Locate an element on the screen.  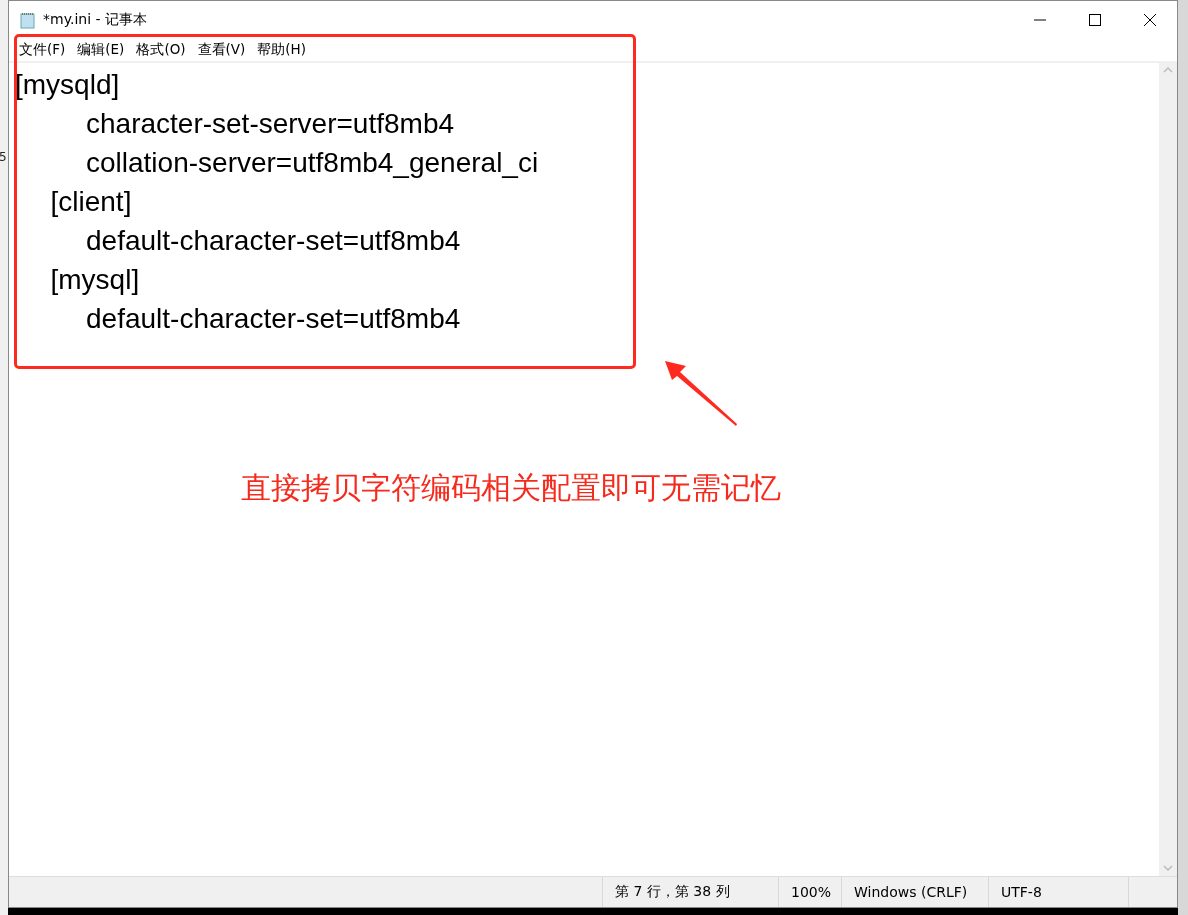
window-title: *my.ini - 记事本 is located at coordinates (95, 20).